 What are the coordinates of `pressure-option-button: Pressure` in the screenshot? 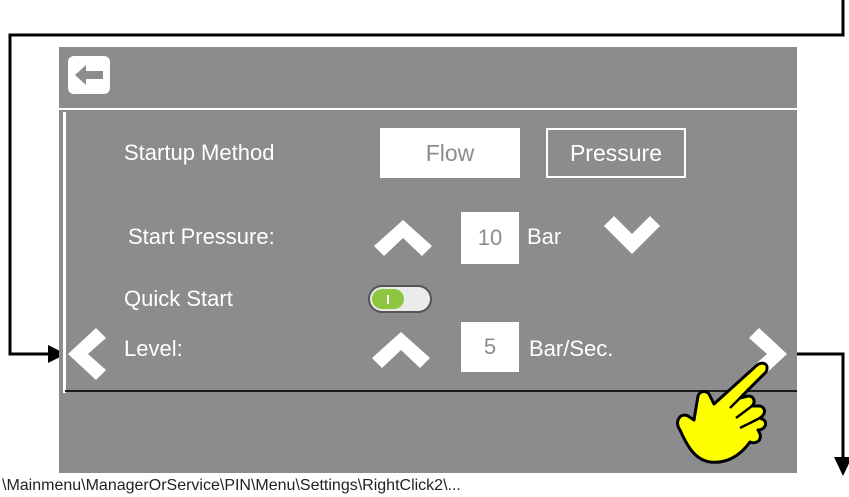 It's located at (616, 153).